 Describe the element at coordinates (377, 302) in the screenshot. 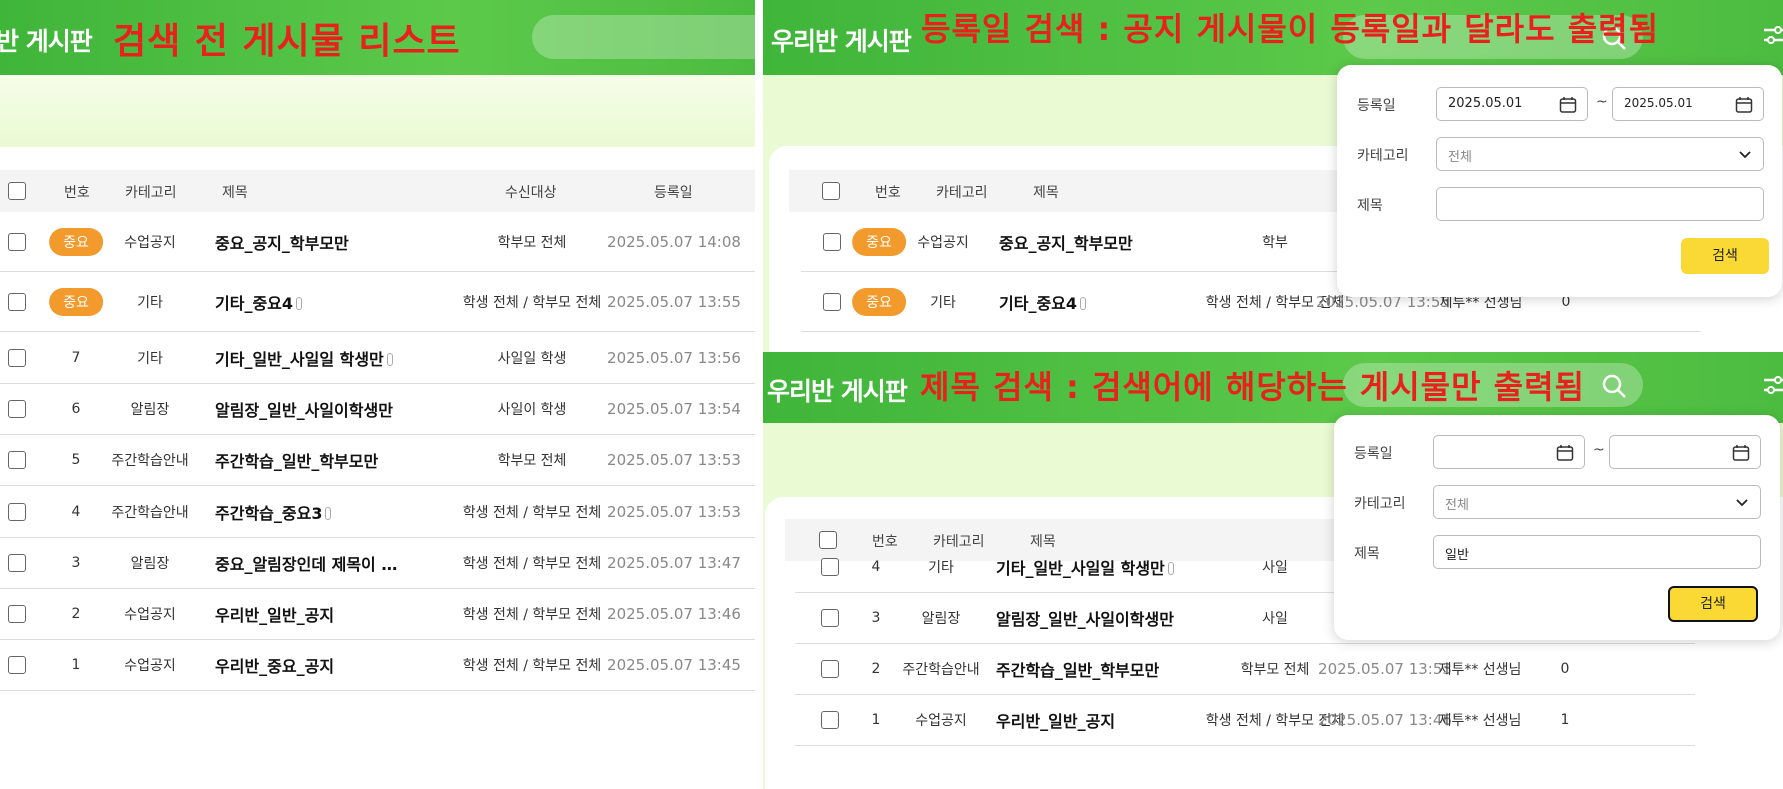

I see `table-row: 중요 기타 기타_중요4 학생 전체 / 학부모 전체 2025.05.07 13:55` at that location.